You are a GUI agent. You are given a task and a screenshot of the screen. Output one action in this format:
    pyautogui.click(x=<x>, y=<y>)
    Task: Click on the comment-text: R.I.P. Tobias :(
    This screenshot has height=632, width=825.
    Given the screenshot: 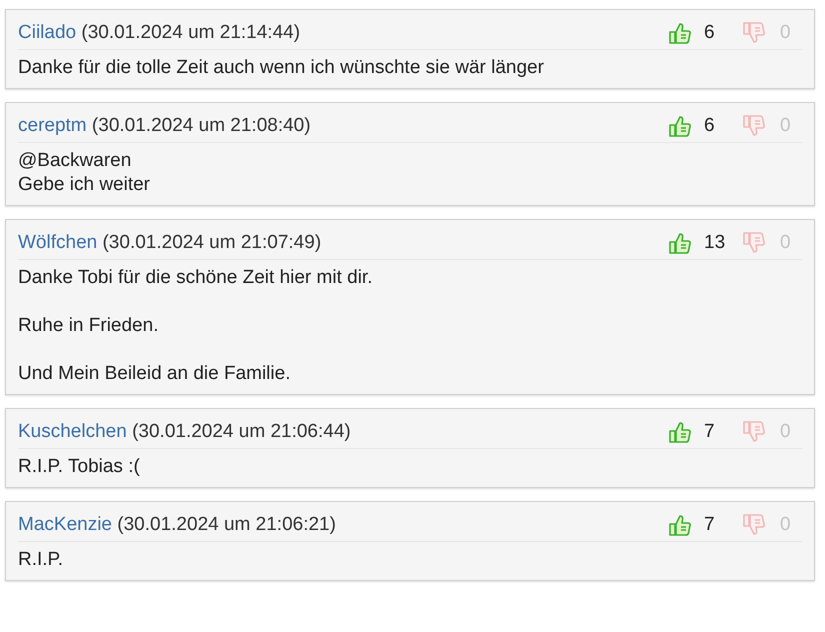 What is the action you would take?
    pyautogui.click(x=79, y=467)
    